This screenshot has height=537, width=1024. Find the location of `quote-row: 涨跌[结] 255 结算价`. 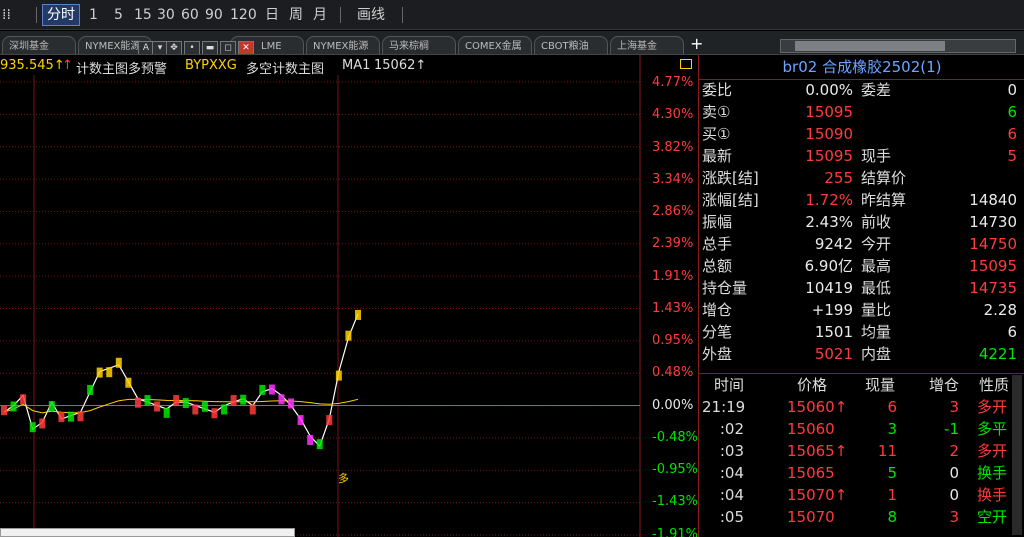

quote-row: 涨跌[结] 255 结算价 is located at coordinates (861, 178).